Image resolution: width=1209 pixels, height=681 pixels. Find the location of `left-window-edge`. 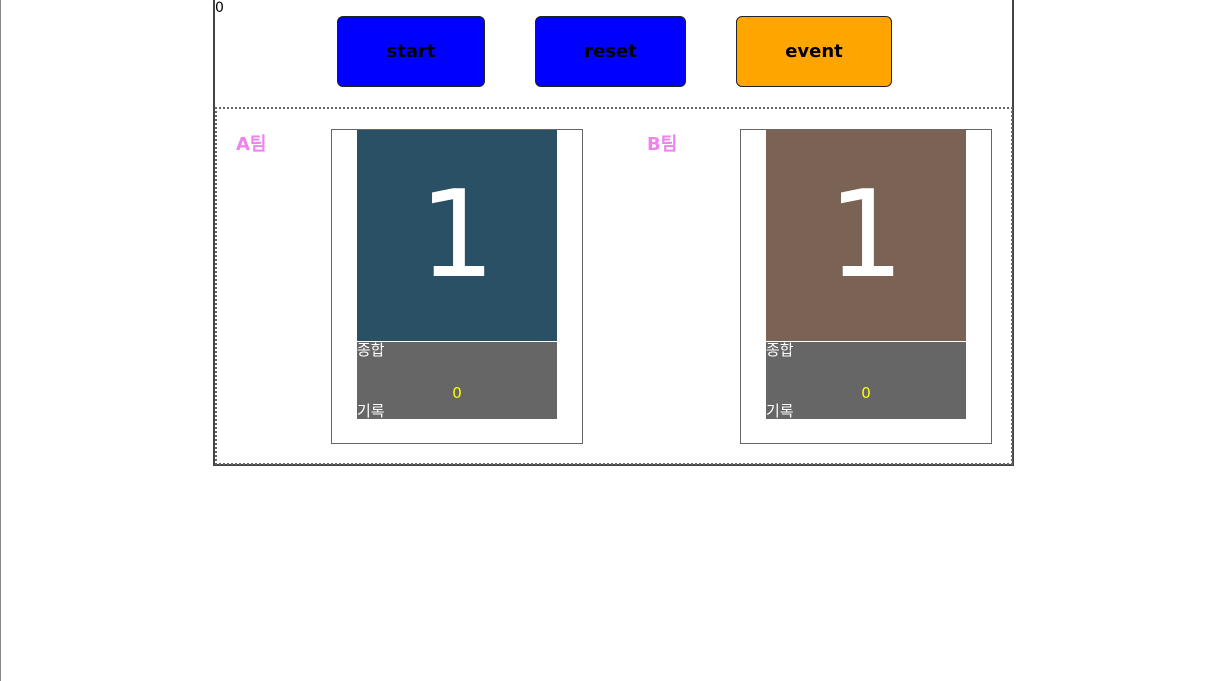

left-window-edge is located at coordinates (0, 340).